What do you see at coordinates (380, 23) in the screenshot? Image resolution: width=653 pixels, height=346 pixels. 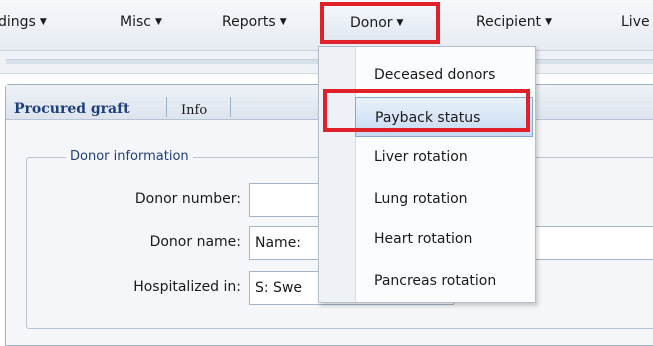 I see `highlight-box-donor-menu` at bounding box center [380, 23].